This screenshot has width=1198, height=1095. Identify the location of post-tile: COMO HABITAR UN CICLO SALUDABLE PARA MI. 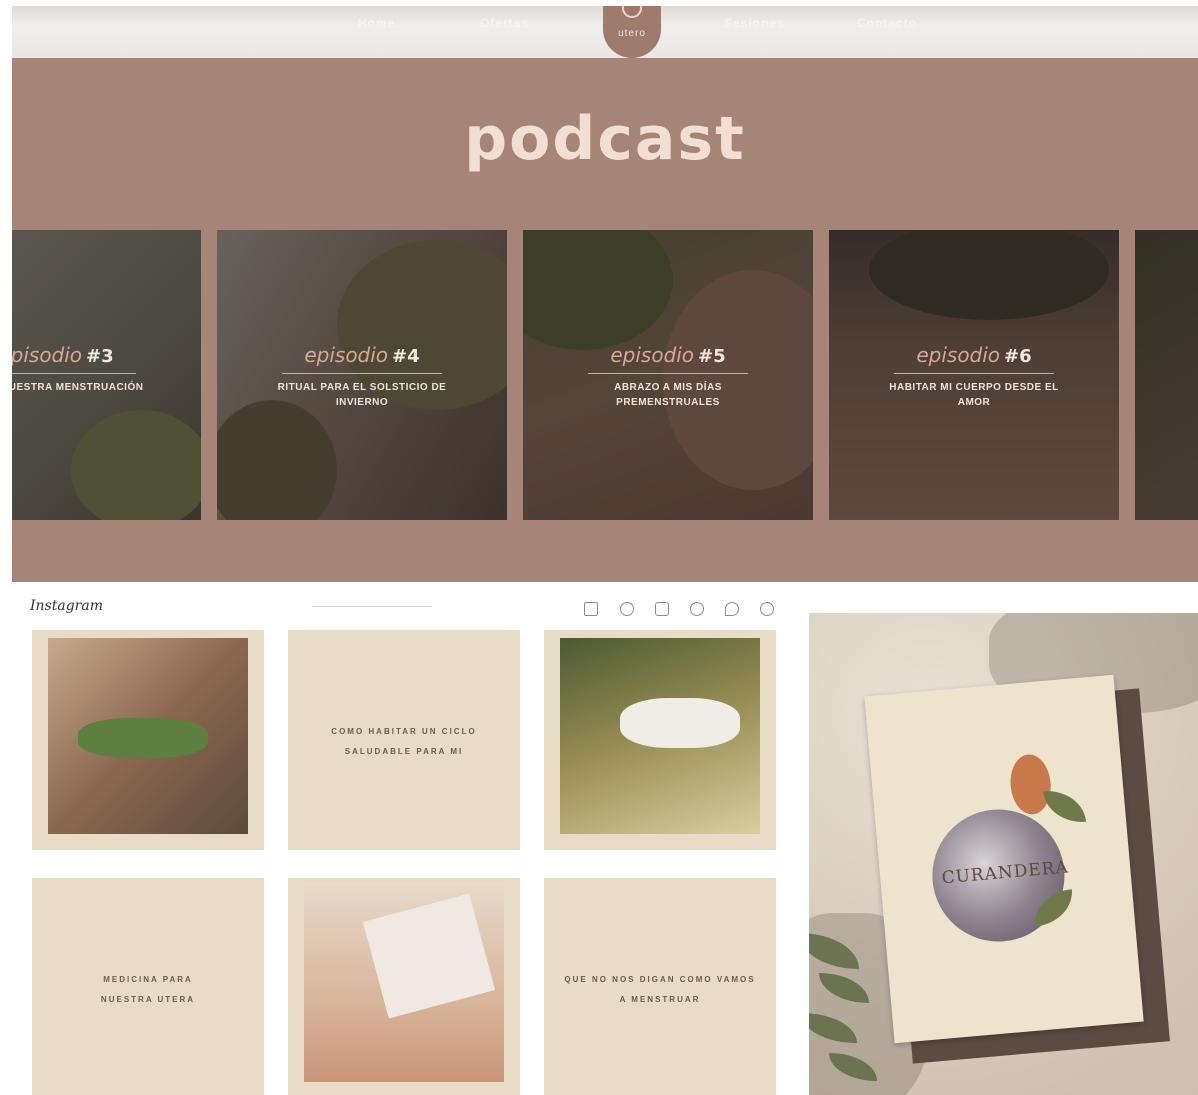
(404, 740).